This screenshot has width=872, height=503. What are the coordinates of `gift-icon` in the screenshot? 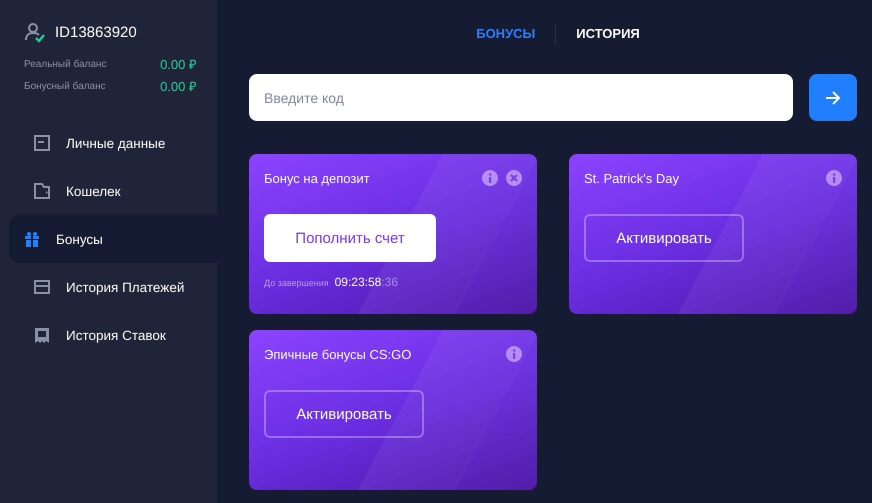 It's located at (32, 239).